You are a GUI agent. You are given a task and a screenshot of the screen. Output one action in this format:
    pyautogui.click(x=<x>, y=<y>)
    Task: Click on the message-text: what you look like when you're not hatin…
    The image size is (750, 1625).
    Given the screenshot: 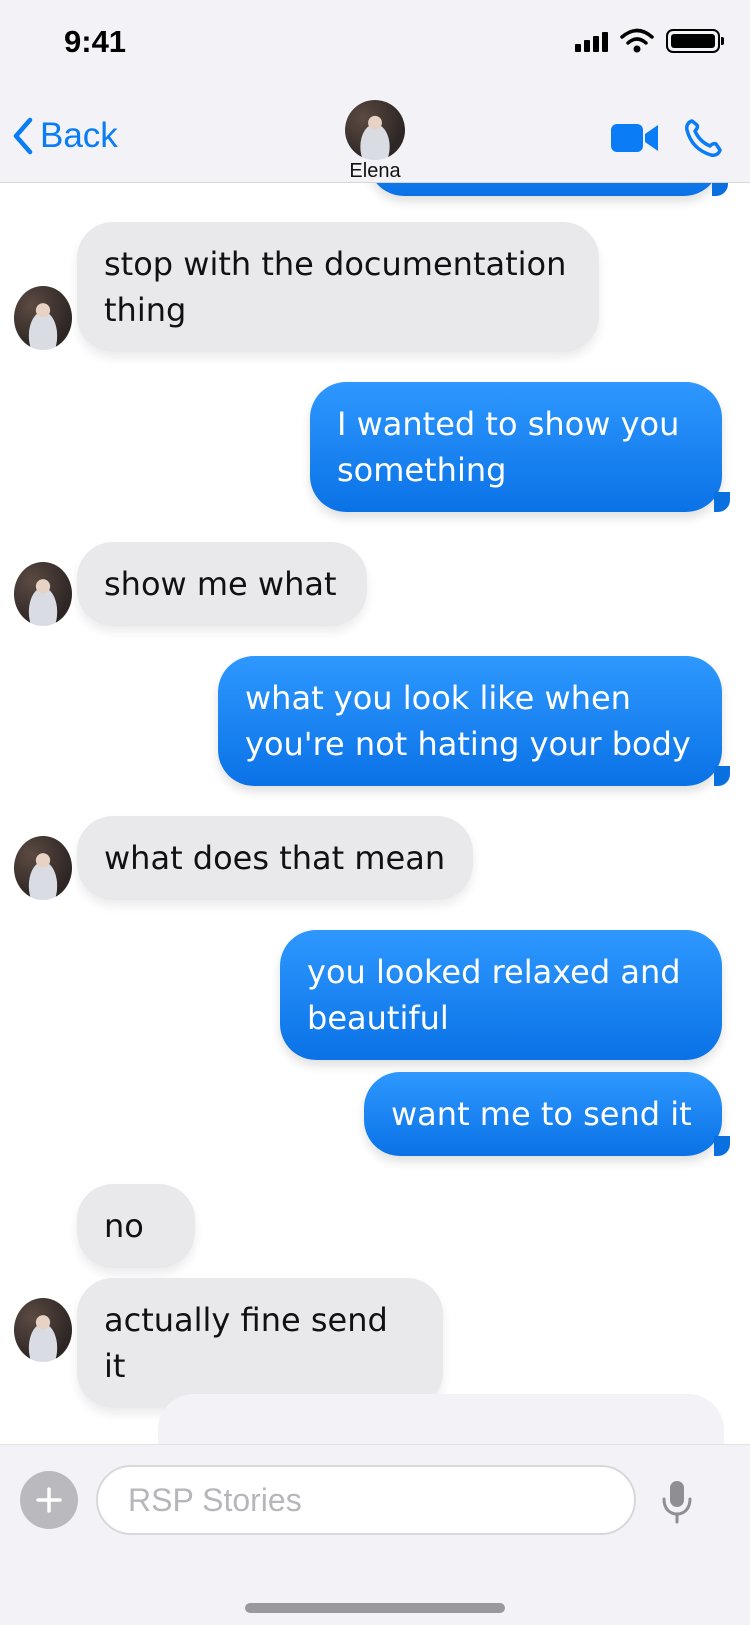 What is the action you would take?
    pyautogui.click(x=468, y=721)
    